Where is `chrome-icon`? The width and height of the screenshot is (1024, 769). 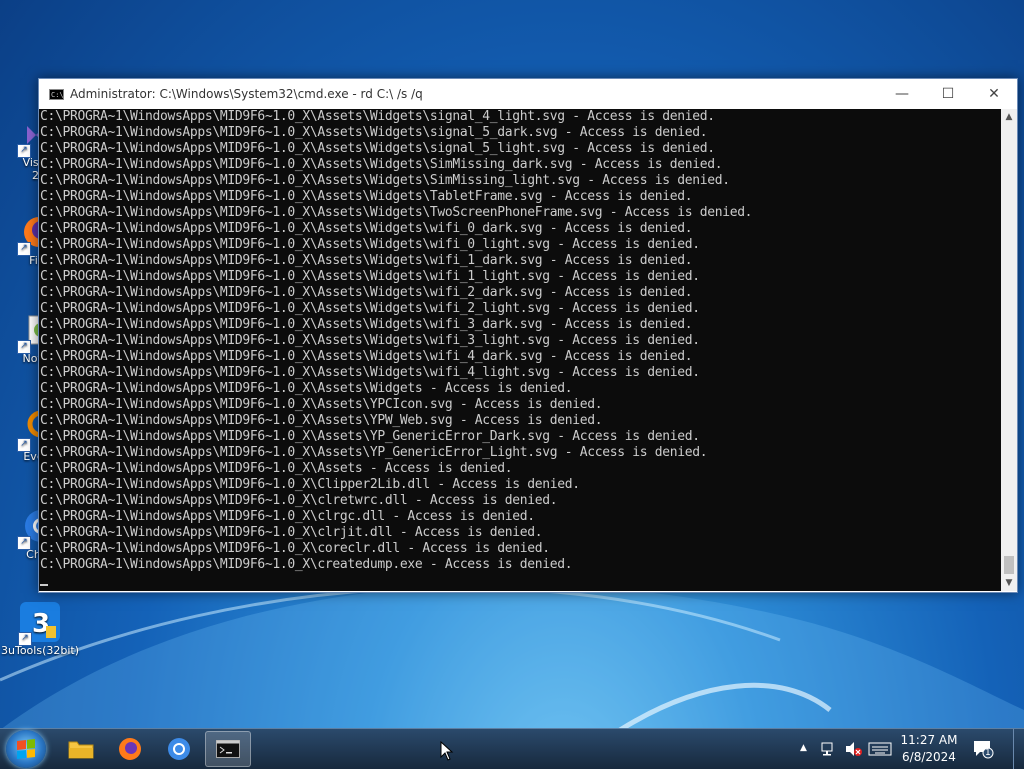 chrome-icon is located at coordinates (179, 749).